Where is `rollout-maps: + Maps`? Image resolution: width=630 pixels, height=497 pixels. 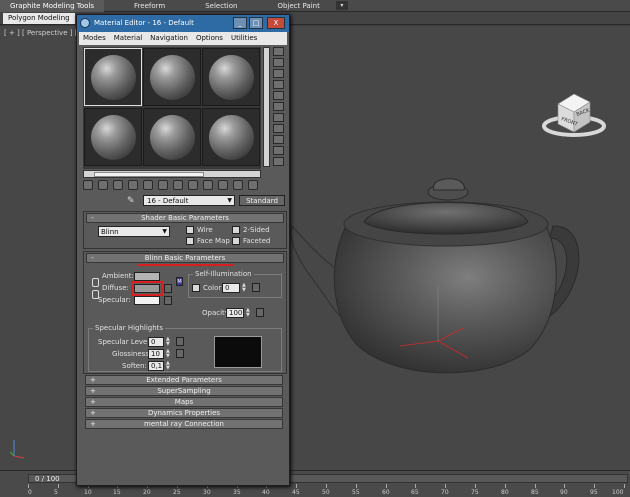
rollout-maps: + Maps is located at coordinates (184, 402).